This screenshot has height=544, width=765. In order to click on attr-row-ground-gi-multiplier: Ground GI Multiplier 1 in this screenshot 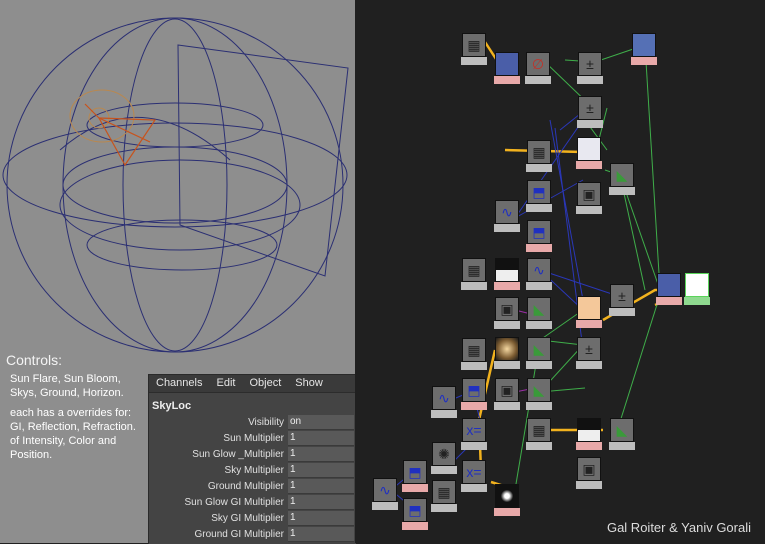, I will do `click(252, 535)`.